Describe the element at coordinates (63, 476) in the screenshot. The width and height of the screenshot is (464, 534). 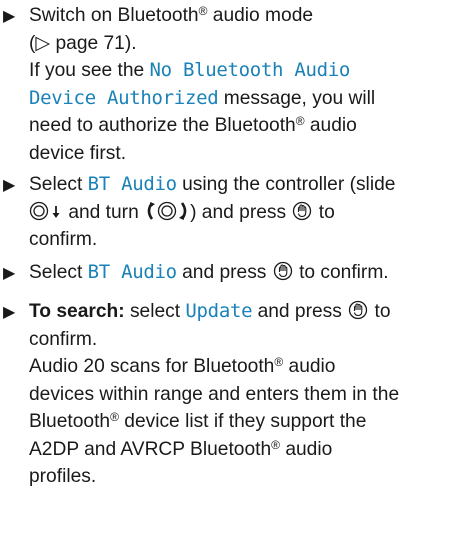
I see `text-segment: profiles.` at that location.